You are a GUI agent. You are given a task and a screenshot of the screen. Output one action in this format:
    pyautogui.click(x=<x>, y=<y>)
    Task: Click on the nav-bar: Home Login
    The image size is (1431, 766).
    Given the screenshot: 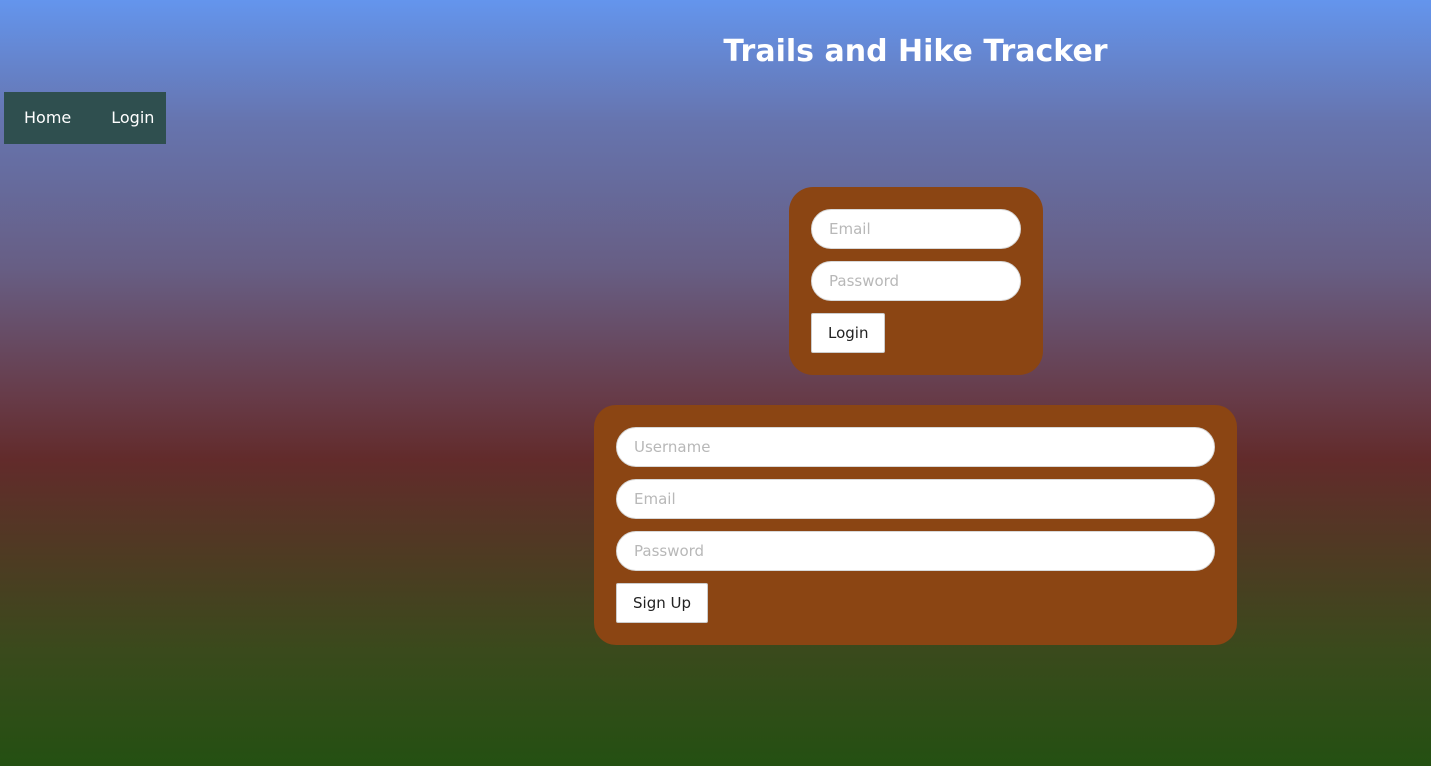 What is the action you would take?
    pyautogui.click(x=85, y=118)
    